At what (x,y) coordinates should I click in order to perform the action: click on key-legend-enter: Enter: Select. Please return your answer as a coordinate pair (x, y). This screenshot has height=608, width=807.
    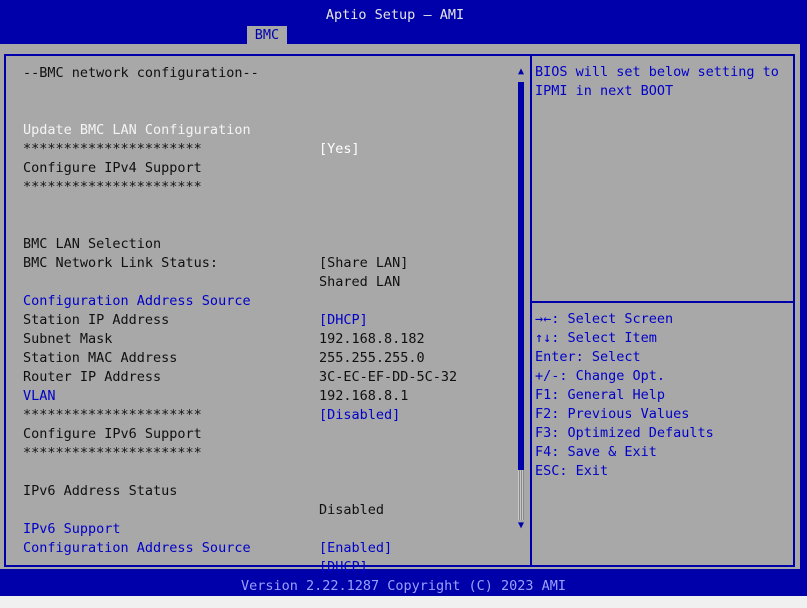
    Looking at the image, I should click on (588, 357).